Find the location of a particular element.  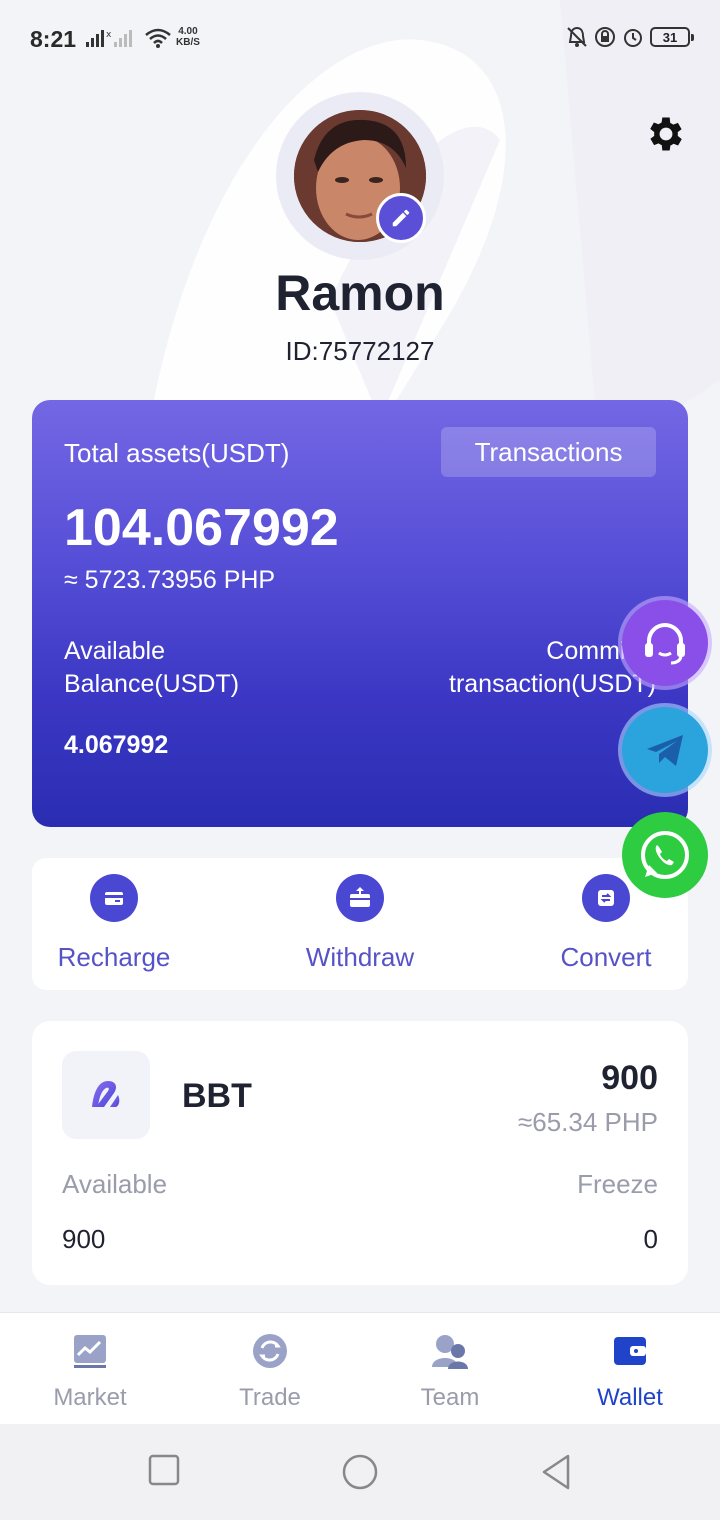

username: Ramon is located at coordinates (360, 293).